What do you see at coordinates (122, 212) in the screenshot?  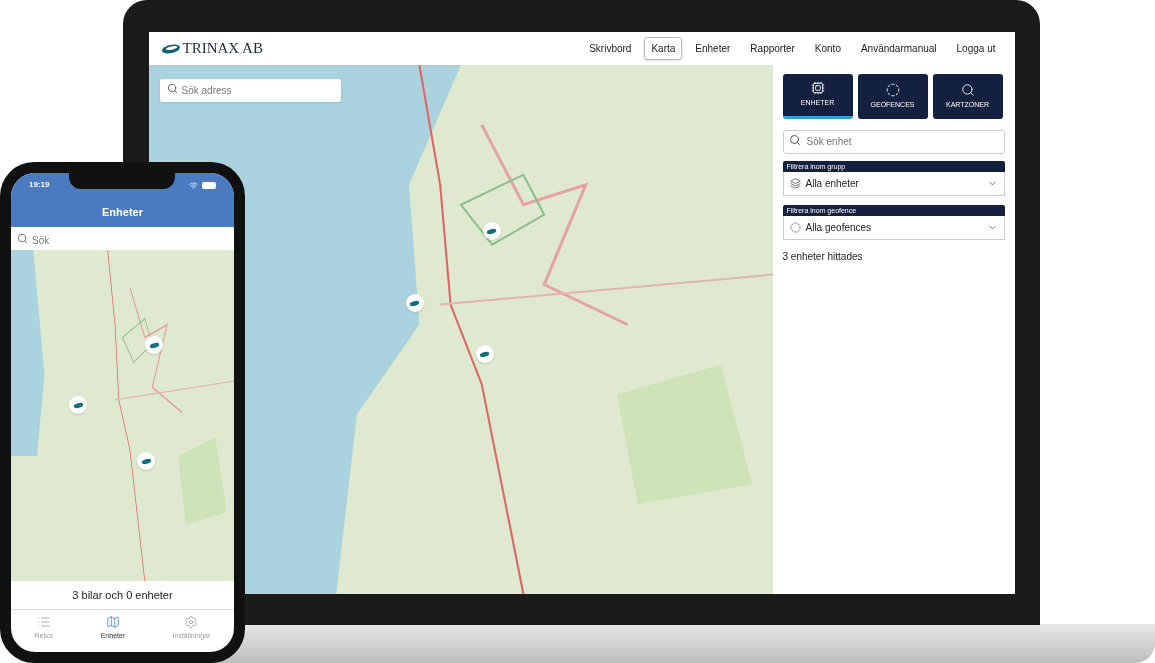 I see `phone-title: Enheter` at bounding box center [122, 212].